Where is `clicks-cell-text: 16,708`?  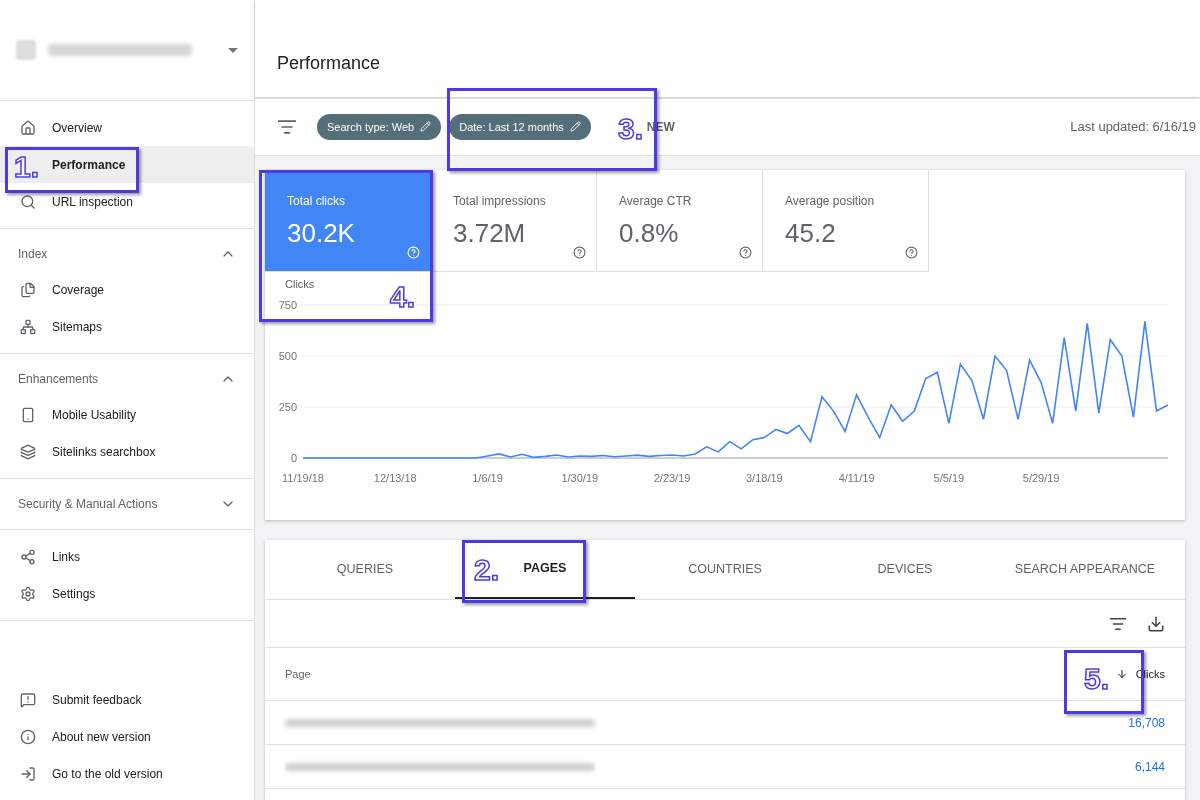 clicks-cell-text: 16,708 is located at coordinates (1146, 723).